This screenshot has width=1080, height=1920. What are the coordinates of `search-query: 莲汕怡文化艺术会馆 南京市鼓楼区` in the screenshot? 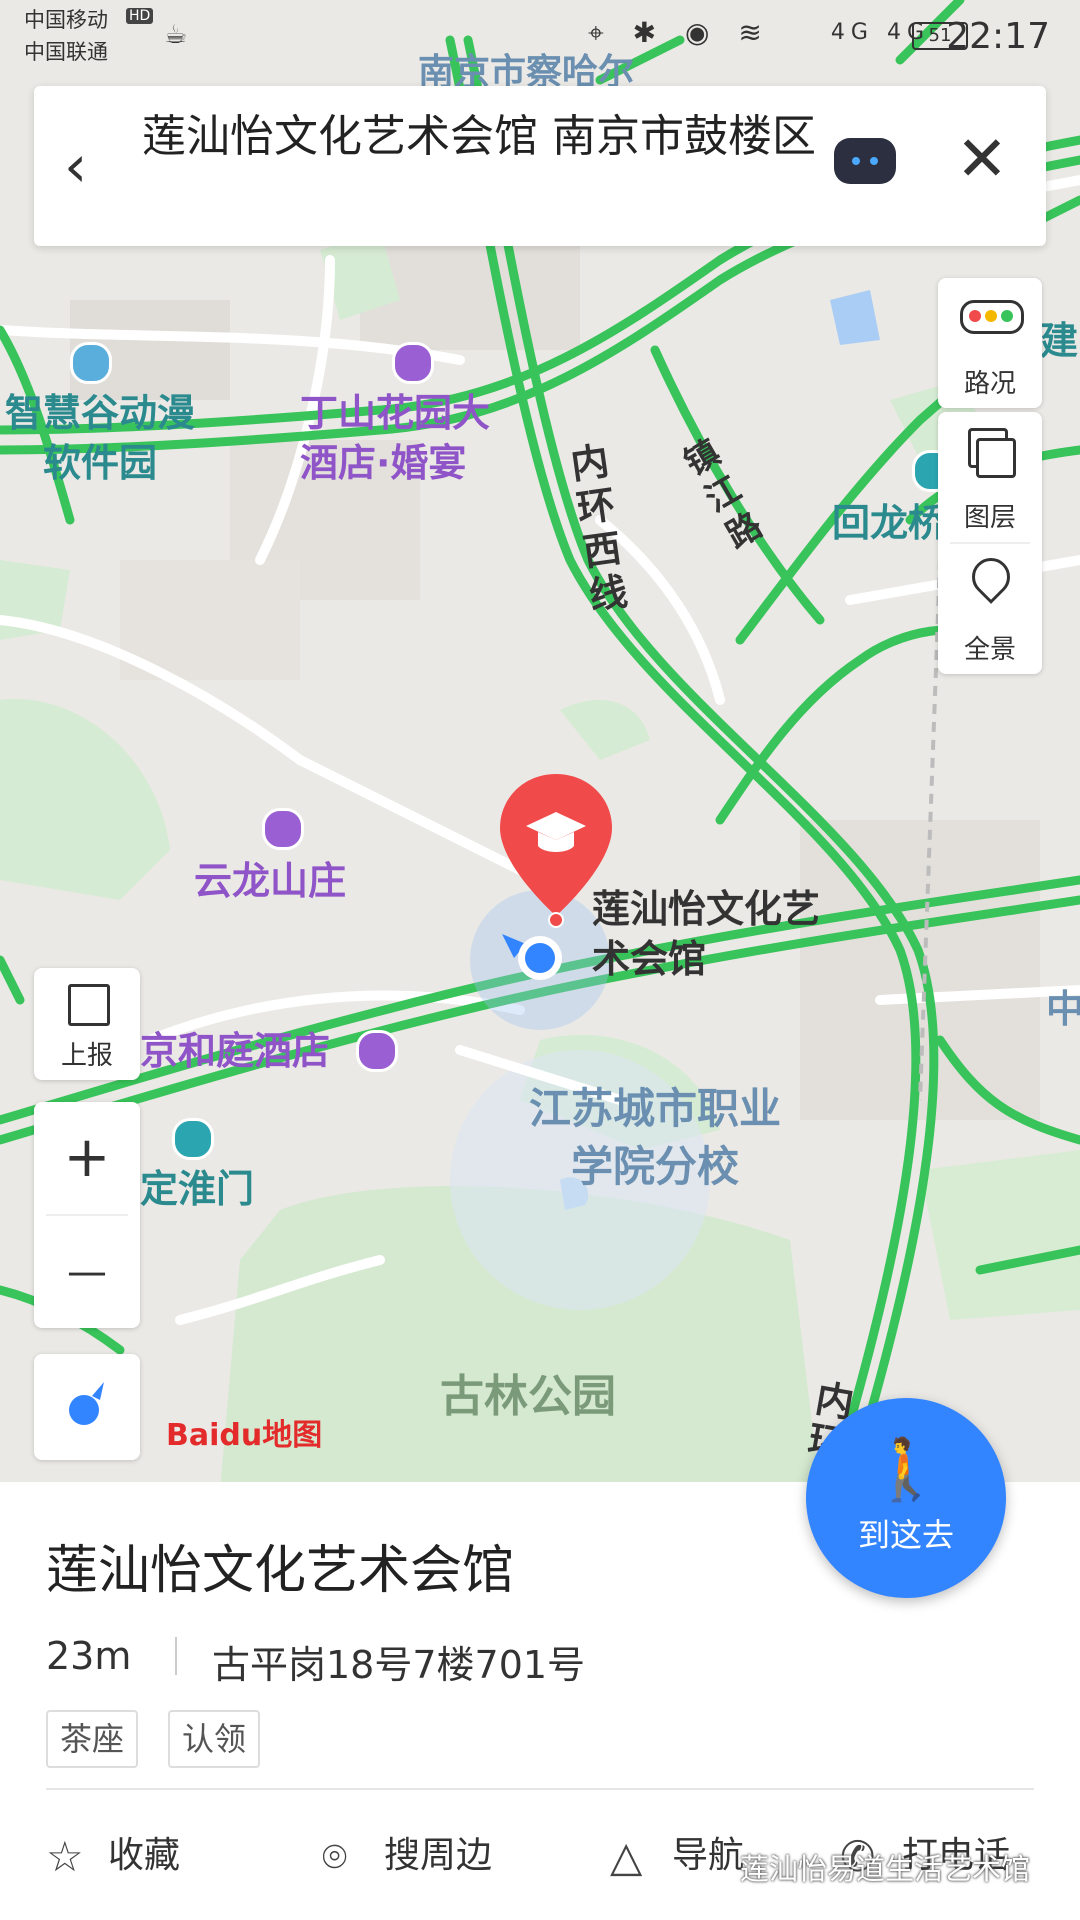 It's located at (492, 137).